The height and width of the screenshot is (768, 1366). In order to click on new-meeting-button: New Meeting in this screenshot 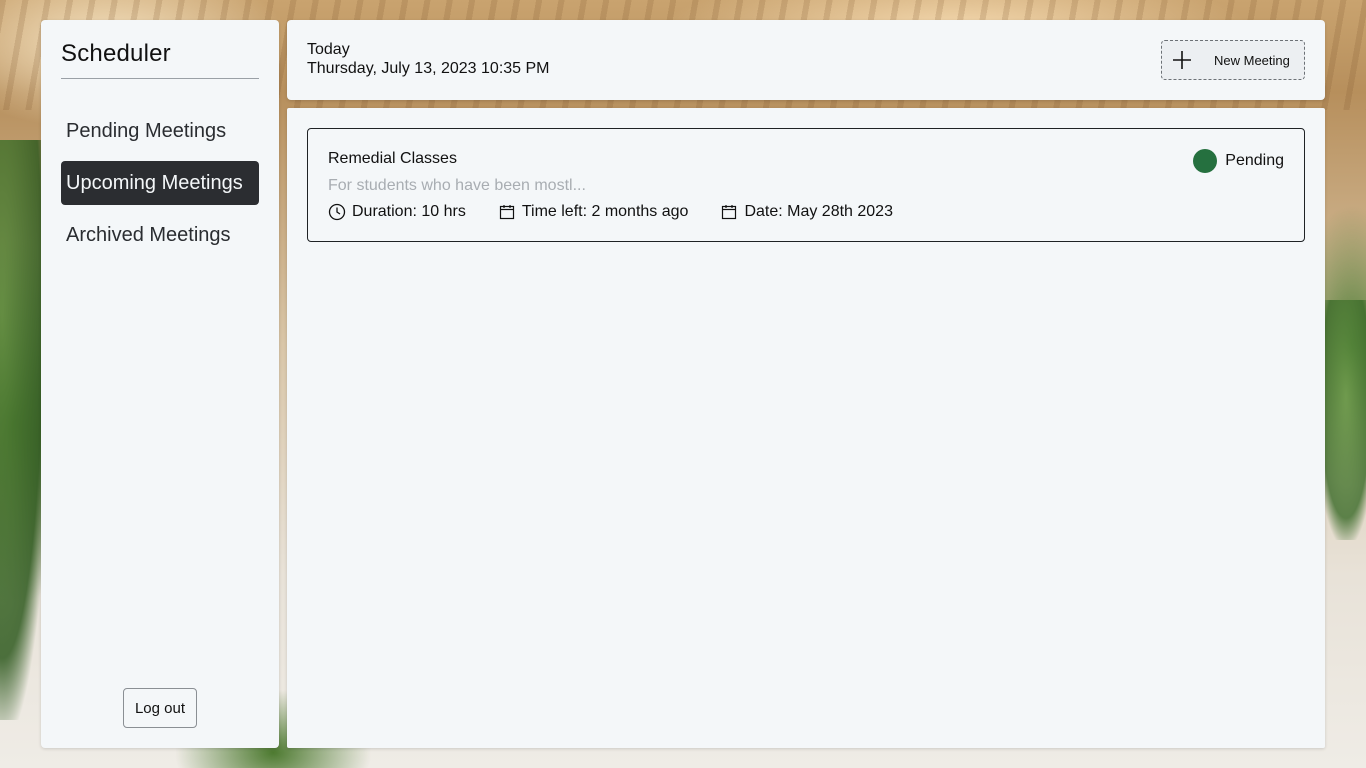, I will do `click(1233, 60)`.